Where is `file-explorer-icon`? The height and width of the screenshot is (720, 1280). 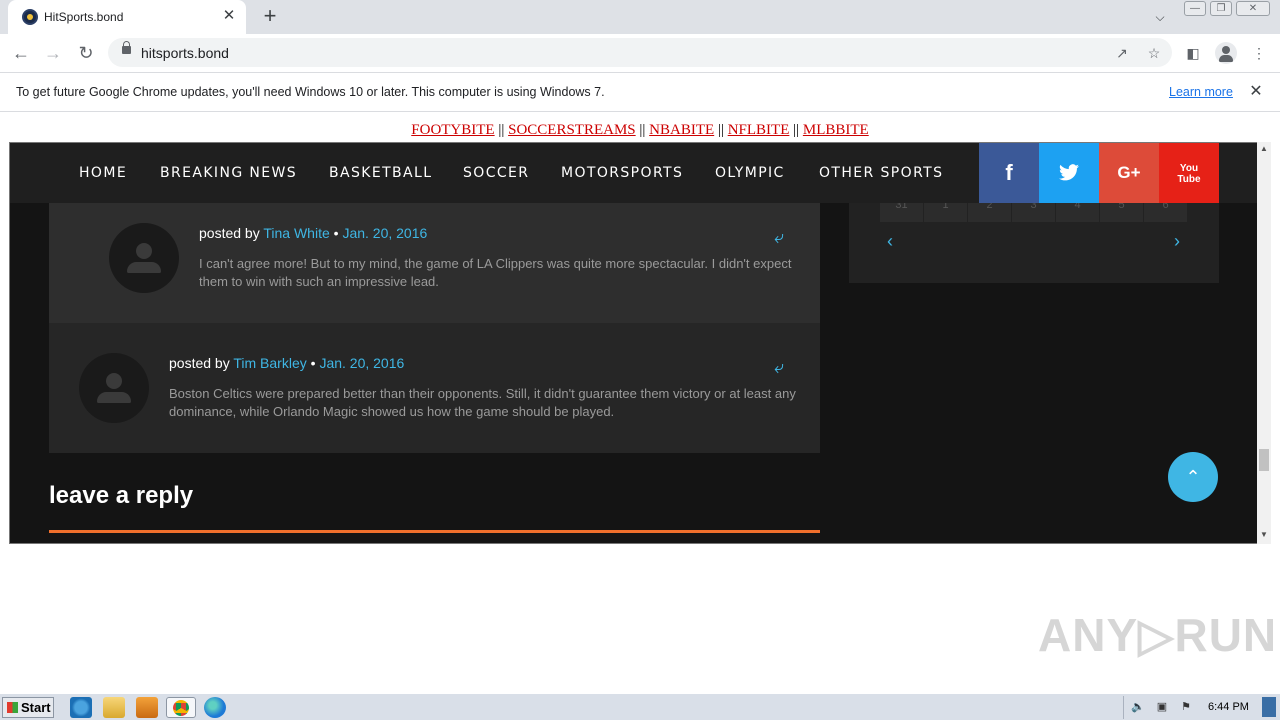 file-explorer-icon is located at coordinates (114, 707).